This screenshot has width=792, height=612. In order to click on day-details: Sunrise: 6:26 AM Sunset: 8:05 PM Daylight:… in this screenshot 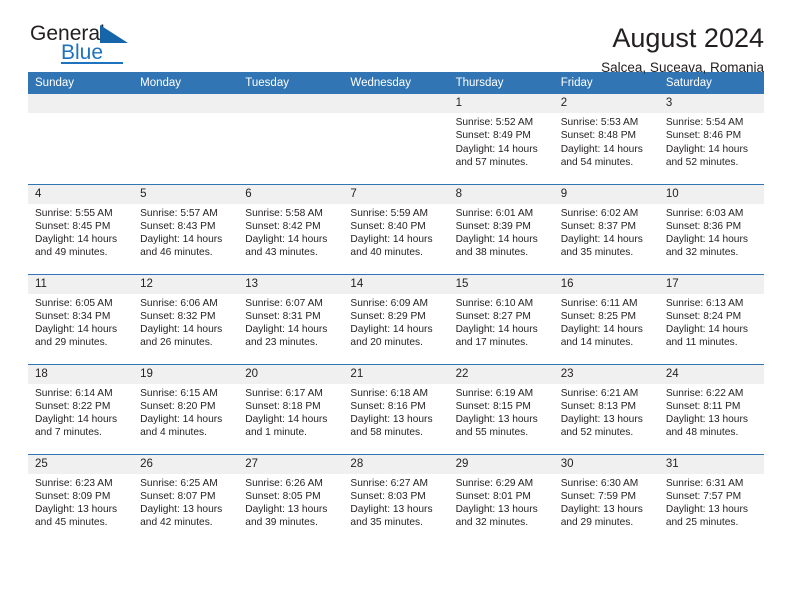, I will do `click(290, 502)`.